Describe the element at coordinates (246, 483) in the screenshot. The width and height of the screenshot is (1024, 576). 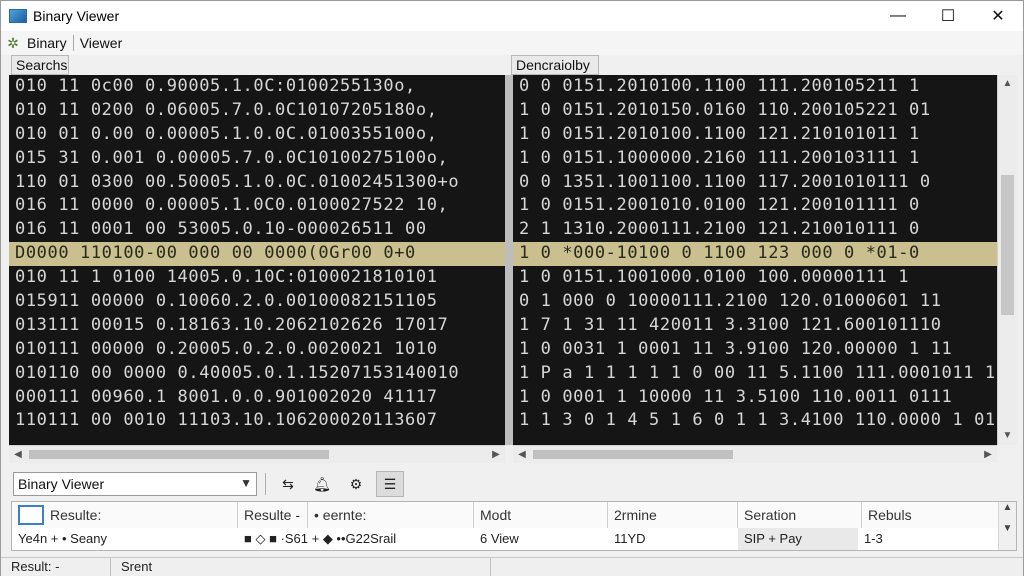
I see `chevron-down-icon: ▼` at that location.